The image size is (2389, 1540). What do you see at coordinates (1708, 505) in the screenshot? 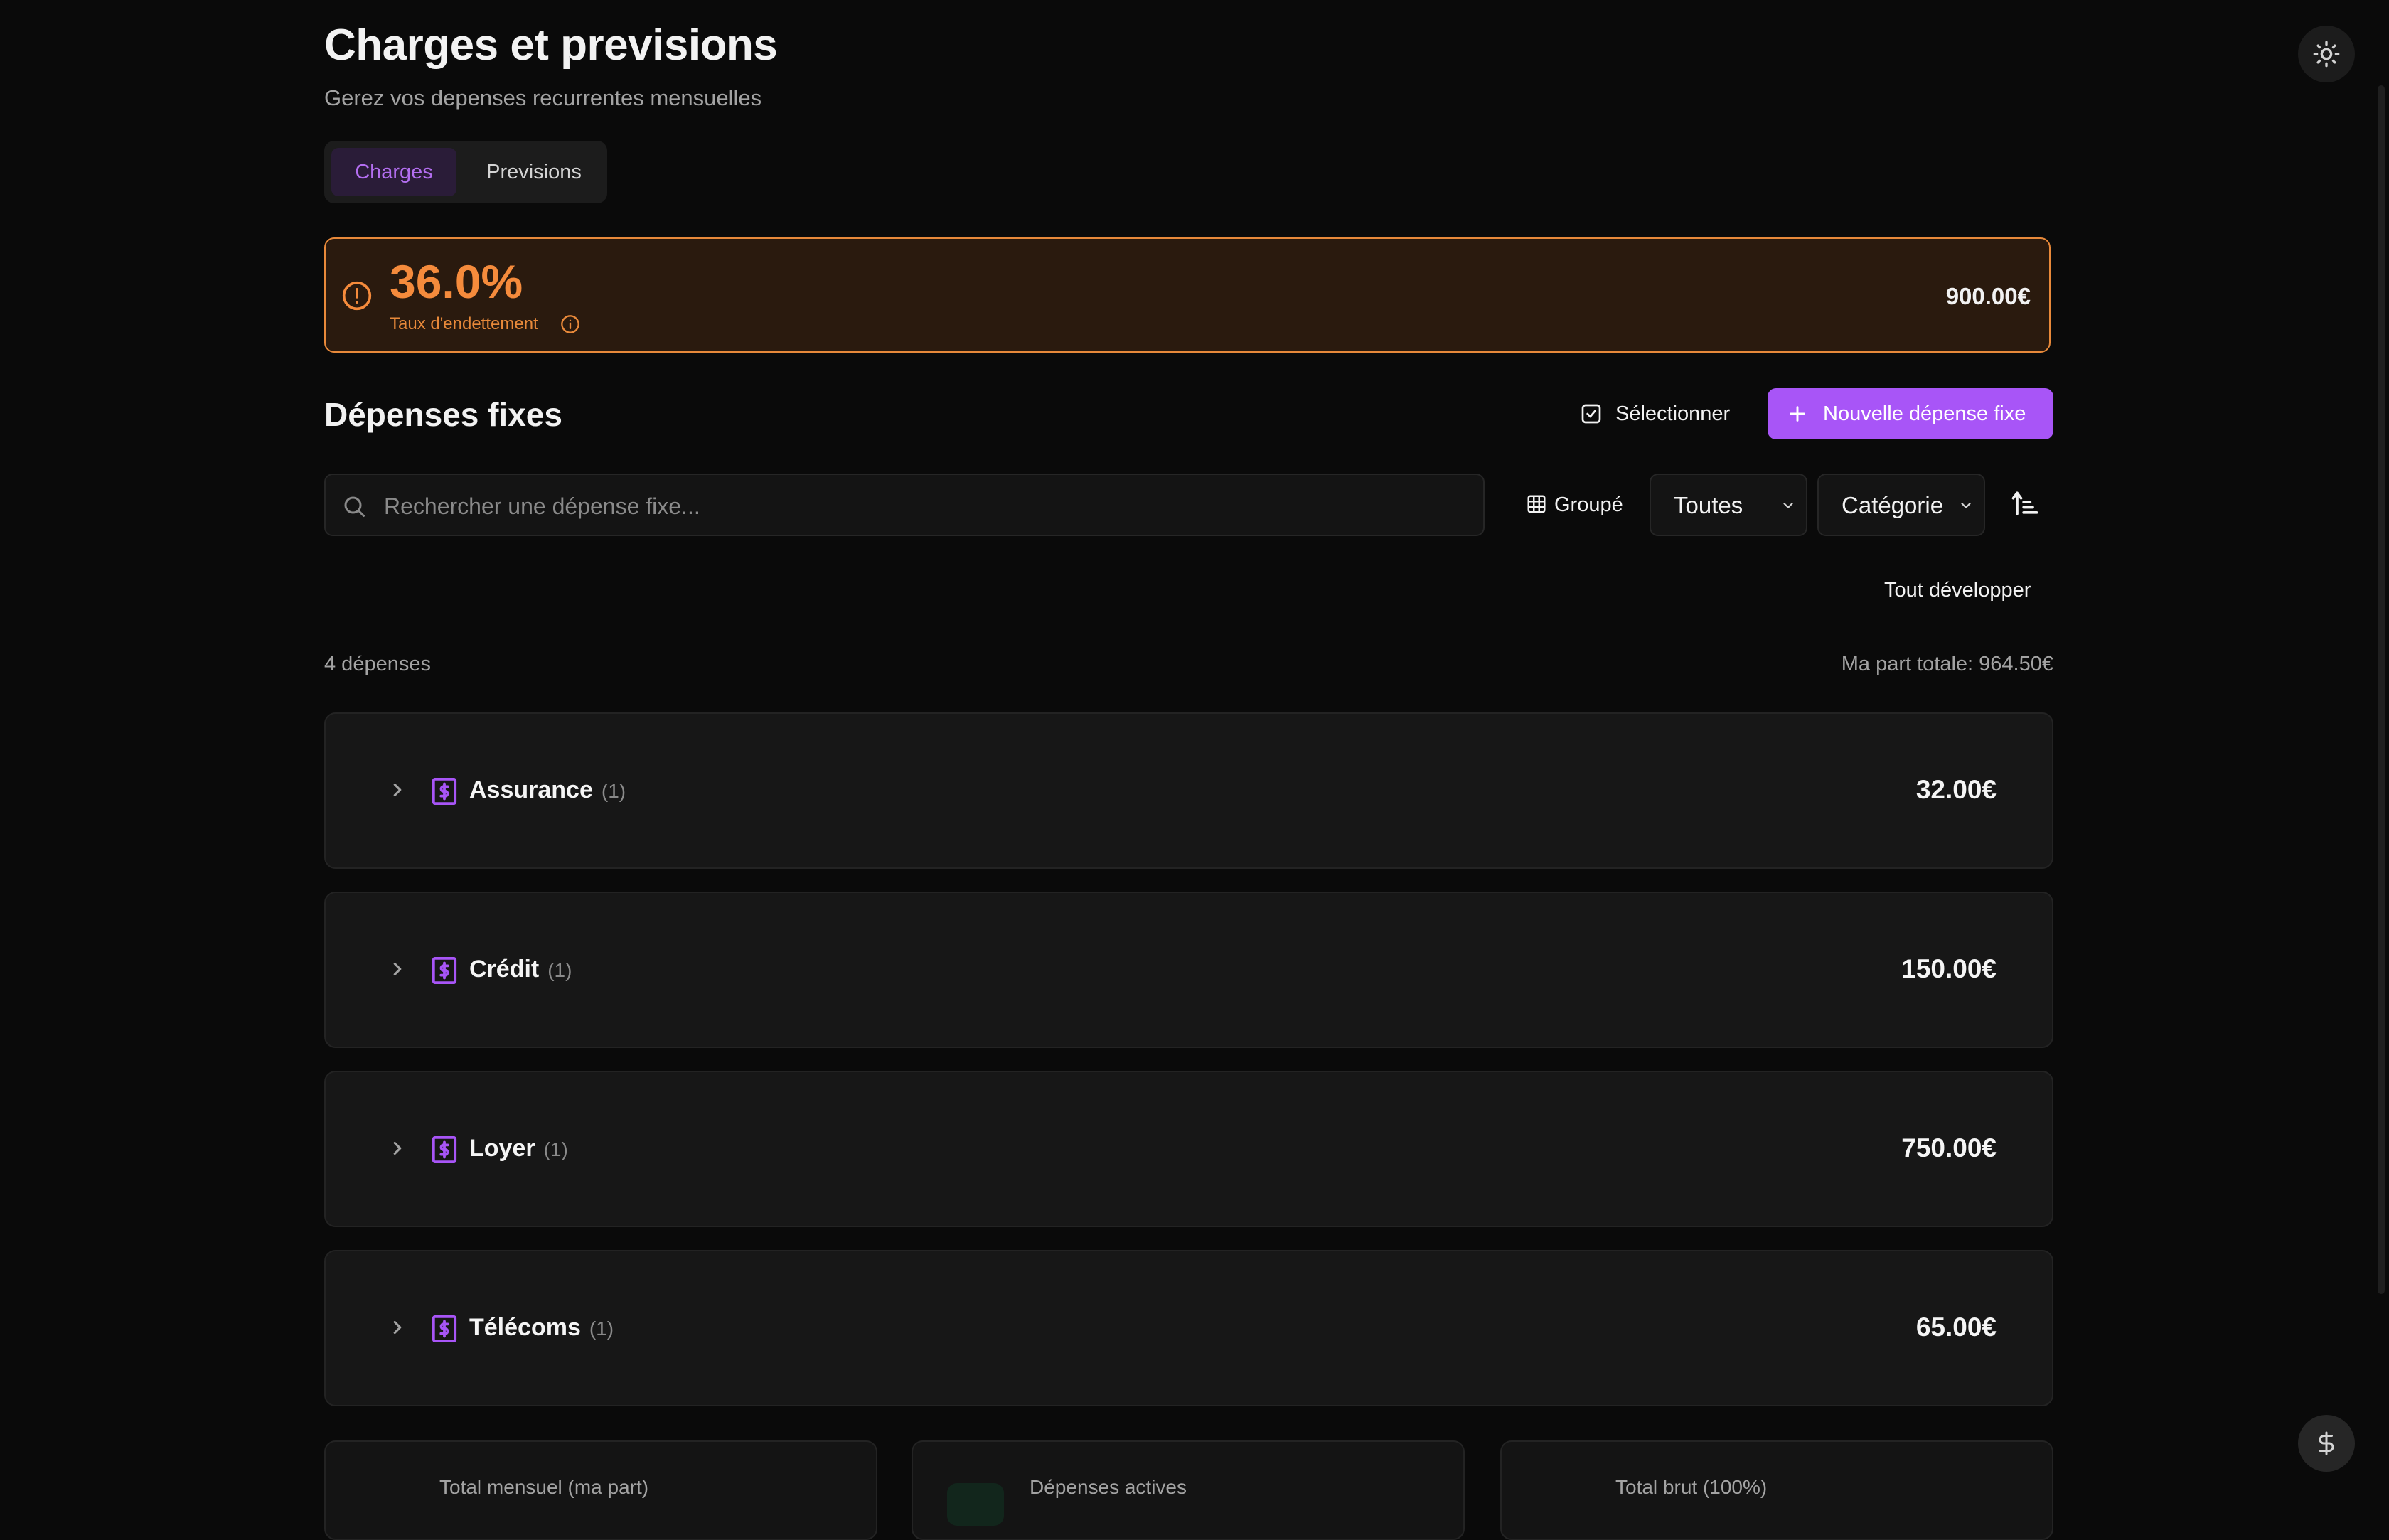
I see `status-select-value: Toutes` at bounding box center [1708, 505].